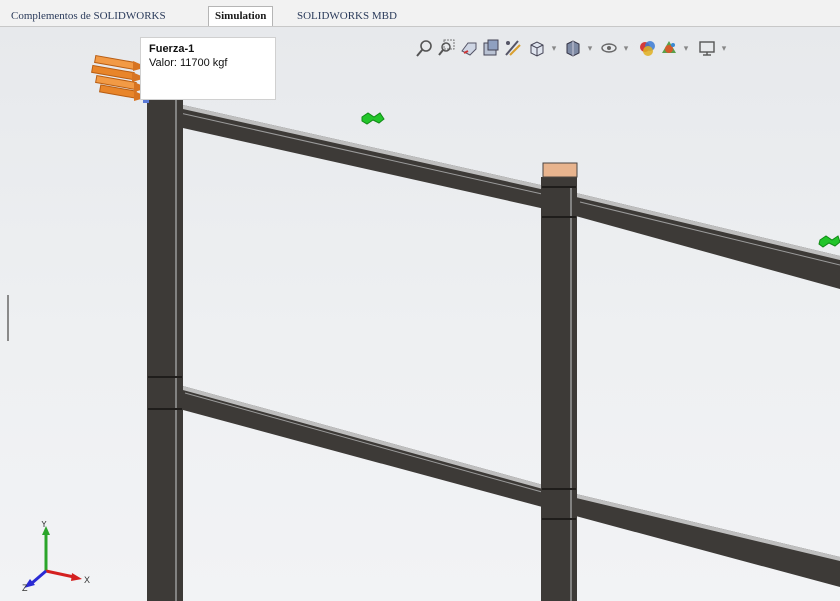 This screenshot has height=601, width=840. Describe the element at coordinates (706, 240) in the screenshot. I see `beam-top-right` at that location.